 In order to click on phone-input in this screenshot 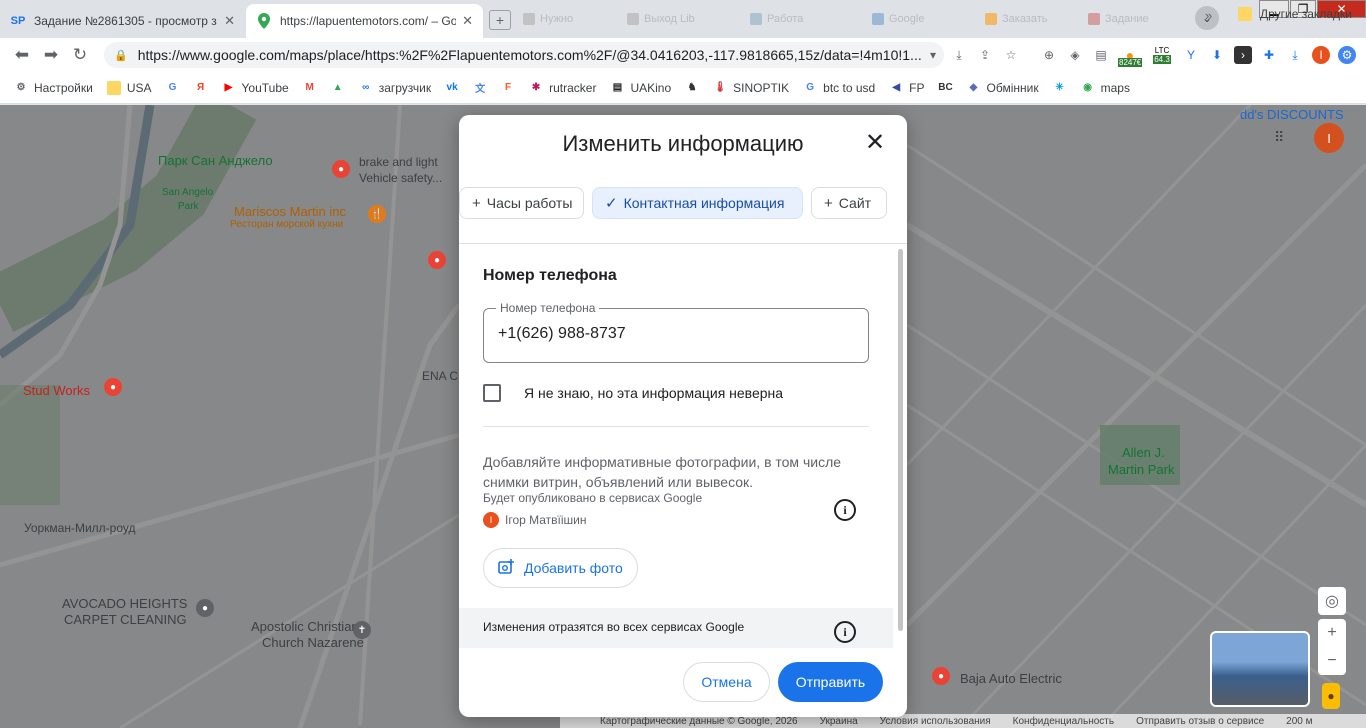, I will do `click(676, 334)`.